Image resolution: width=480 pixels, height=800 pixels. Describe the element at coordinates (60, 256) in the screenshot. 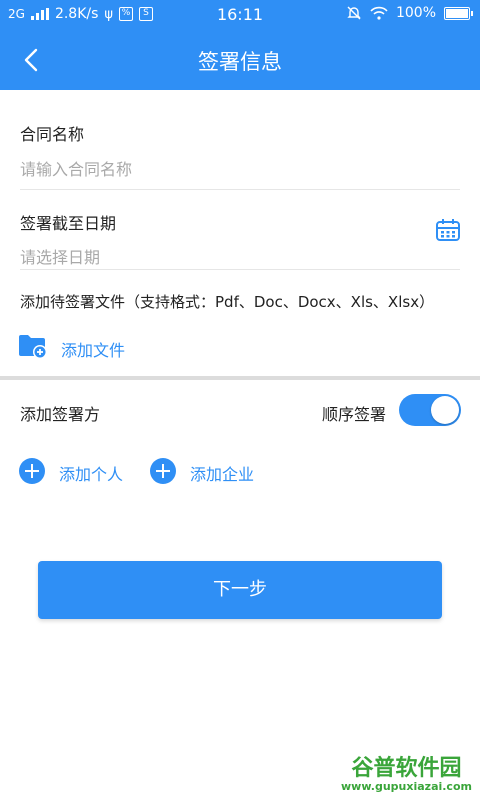

I see `deadline-input: 请选择日期` at that location.